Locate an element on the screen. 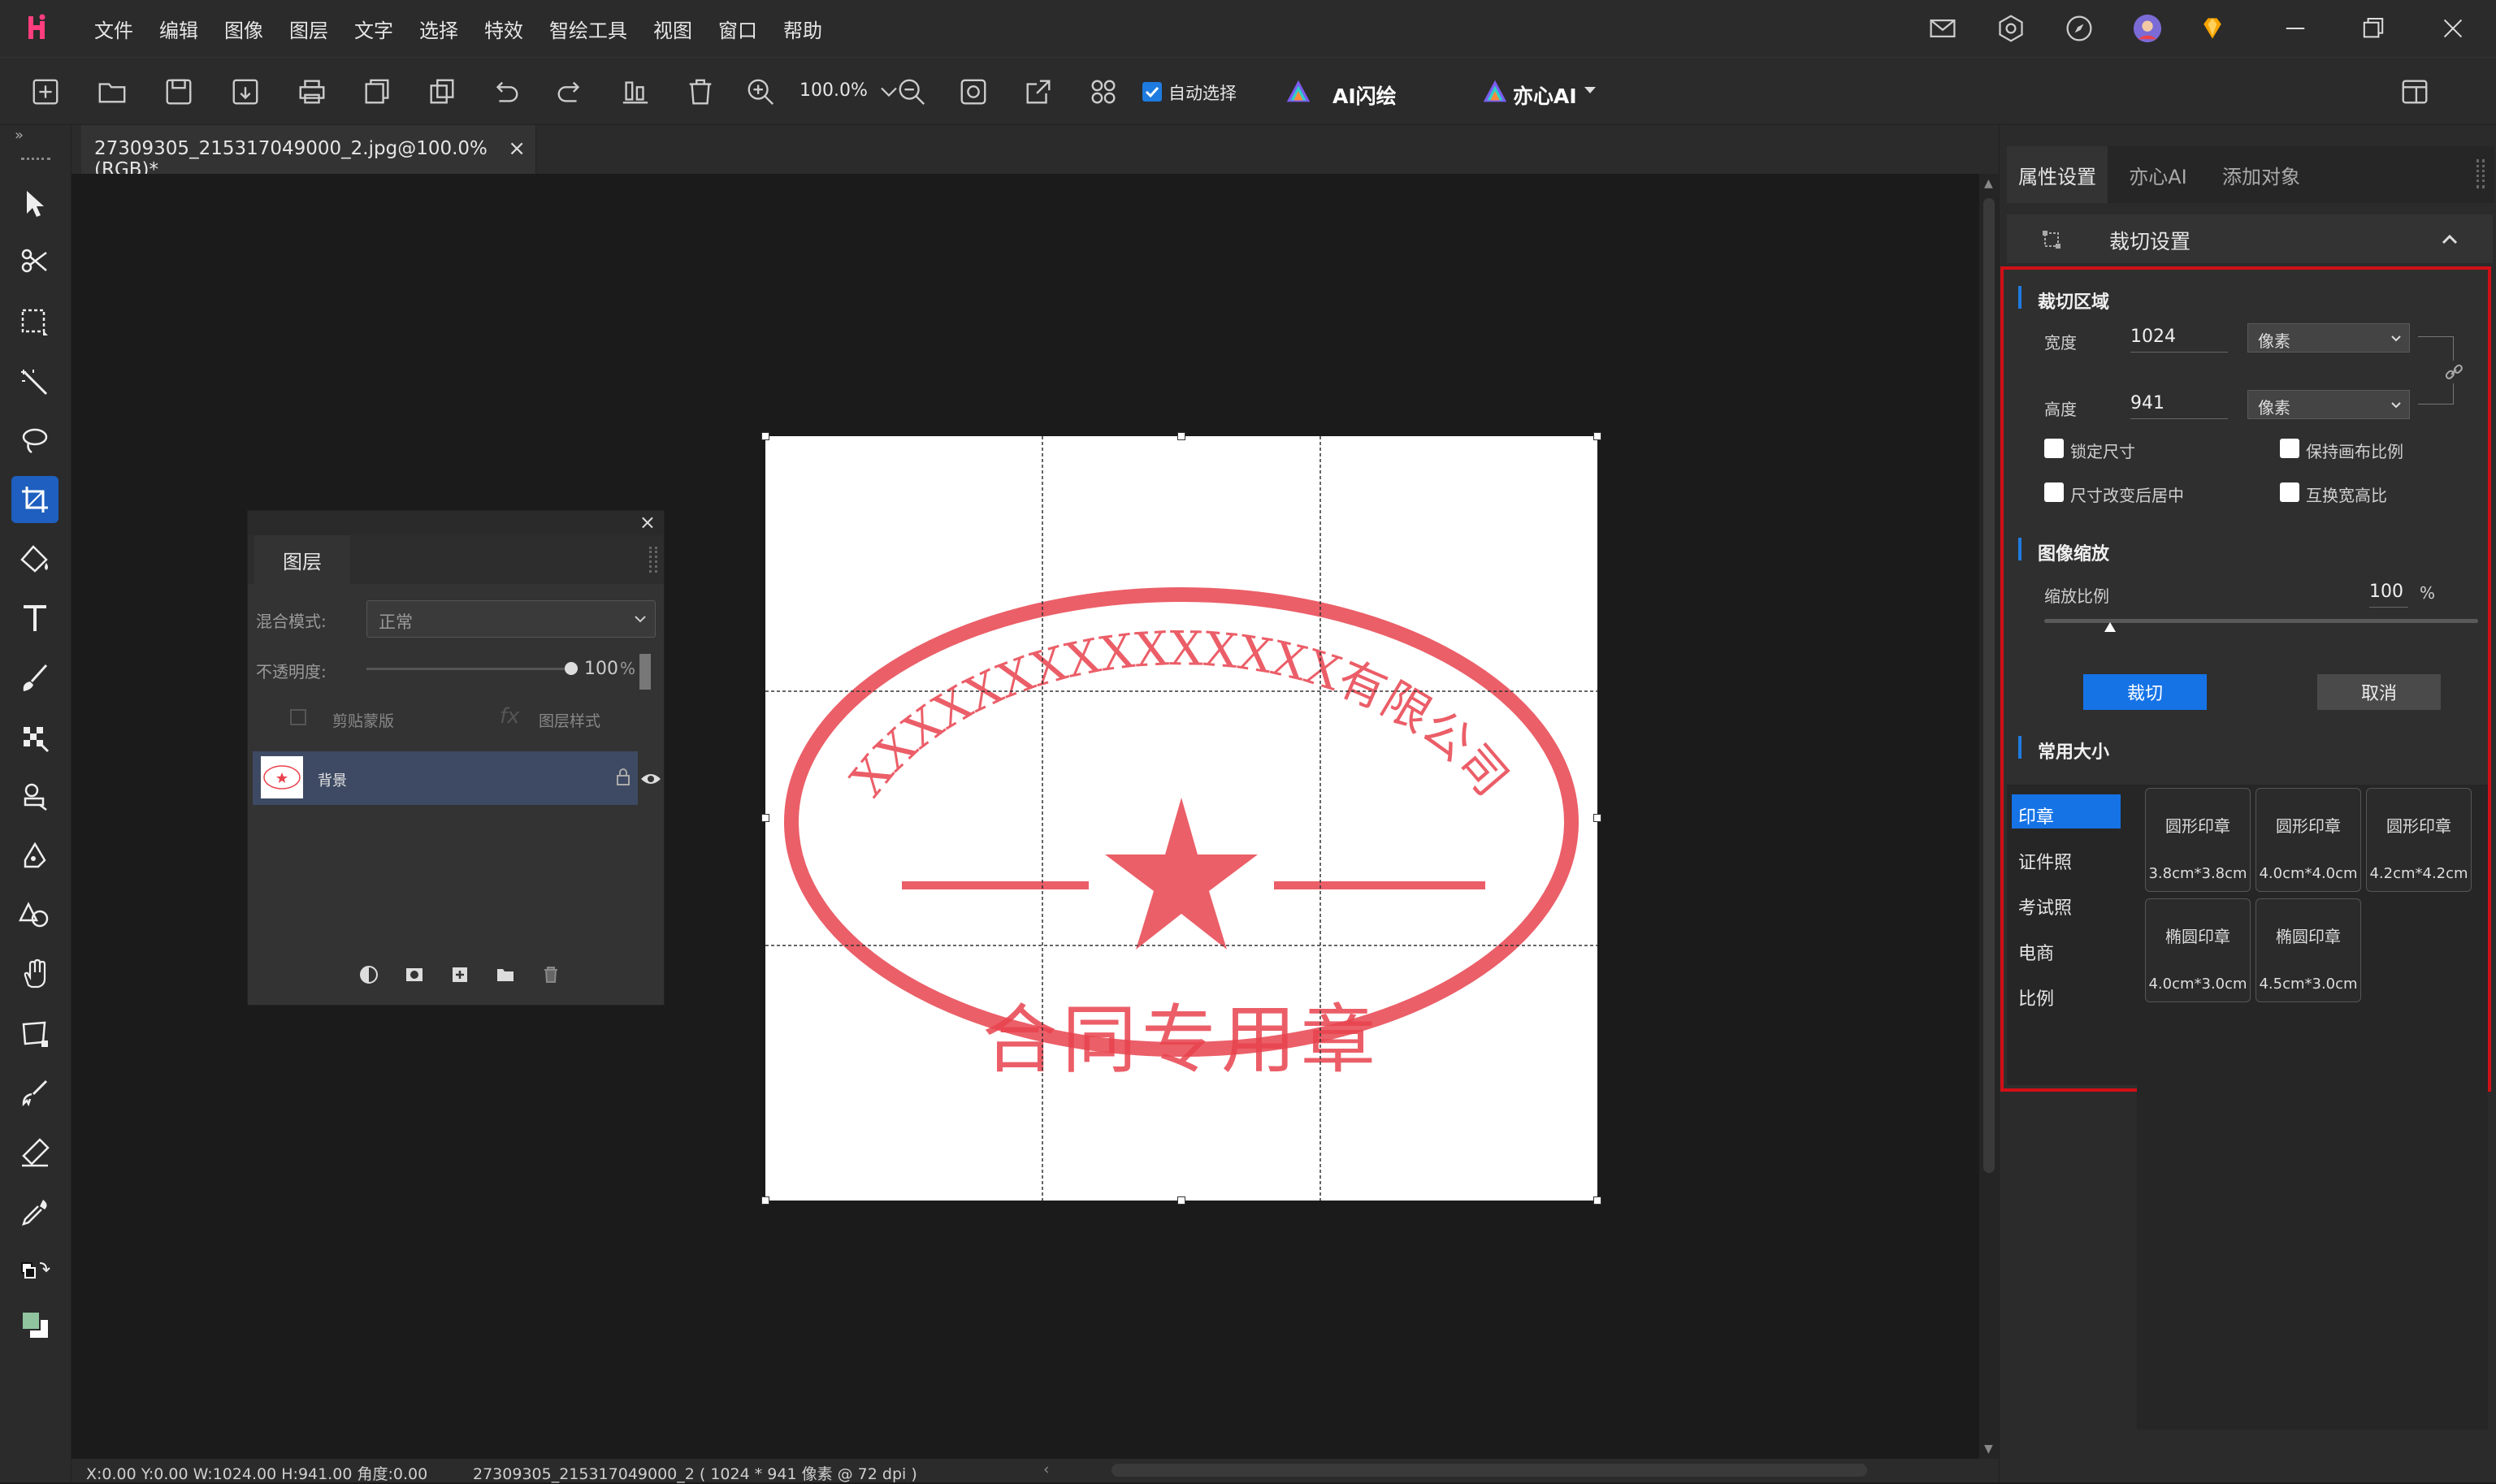 The height and width of the screenshot is (1484, 2496). redo-icon is located at coordinates (570, 92).